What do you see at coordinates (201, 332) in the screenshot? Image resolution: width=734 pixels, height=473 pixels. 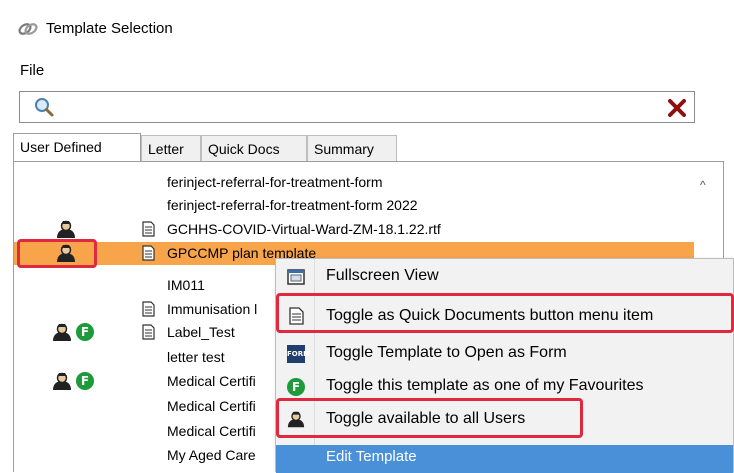 I see `list-item-label: Label_Test` at bounding box center [201, 332].